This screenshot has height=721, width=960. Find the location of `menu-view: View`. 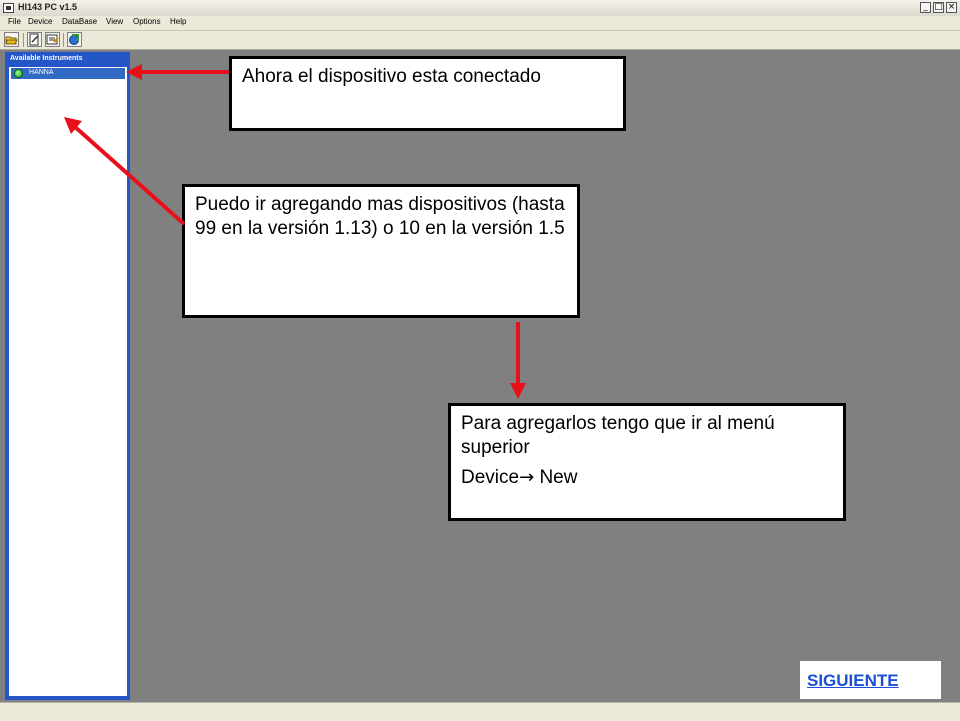

menu-view: View is located at coordinates (114, 21).